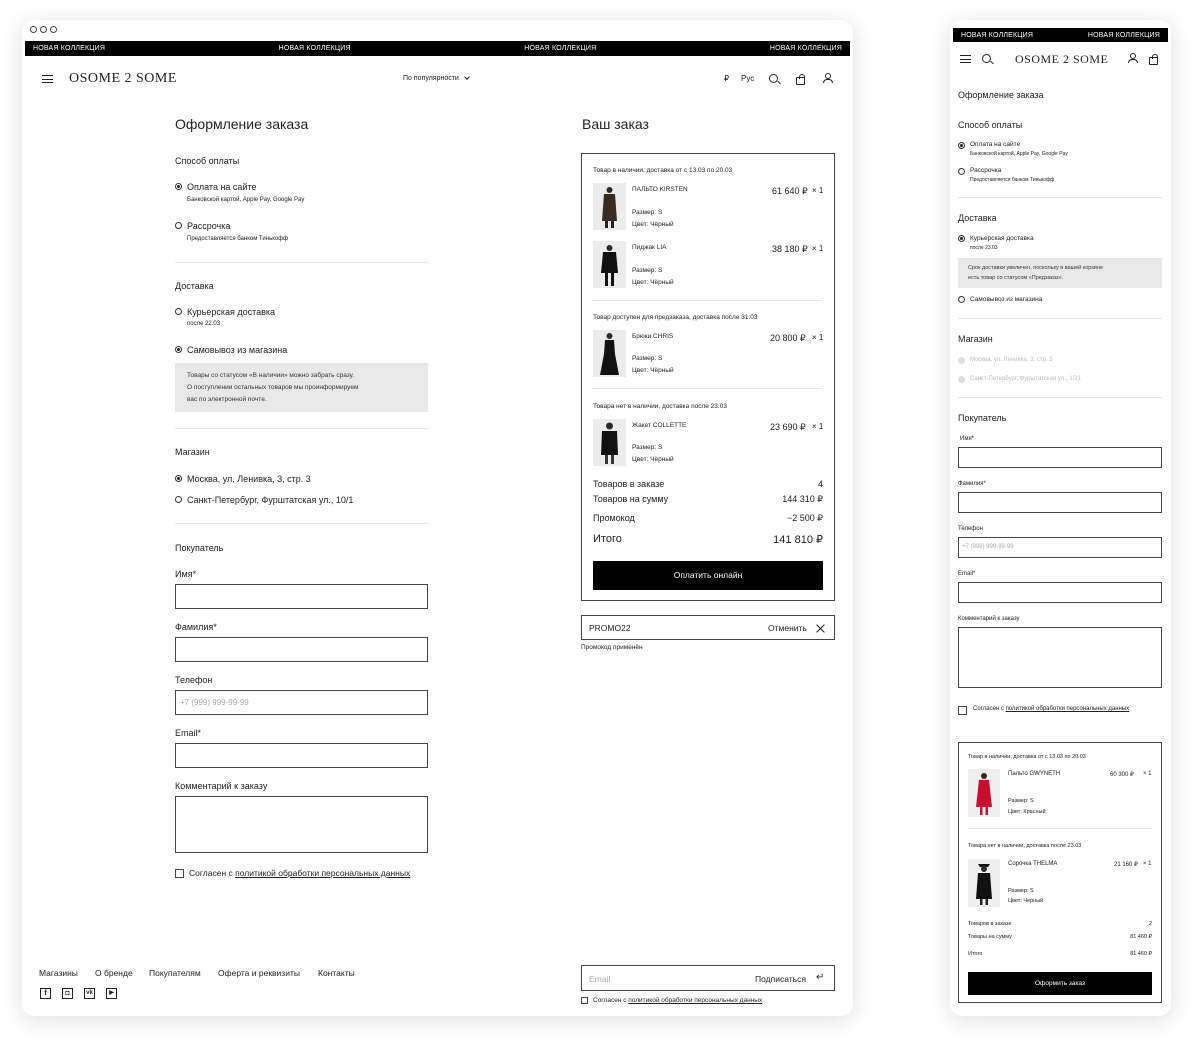  What do you see at coordinates (659, 425) in the screenshot?
I see `product-name: Жакет COLLETTE` at bounding box center [659, 425].